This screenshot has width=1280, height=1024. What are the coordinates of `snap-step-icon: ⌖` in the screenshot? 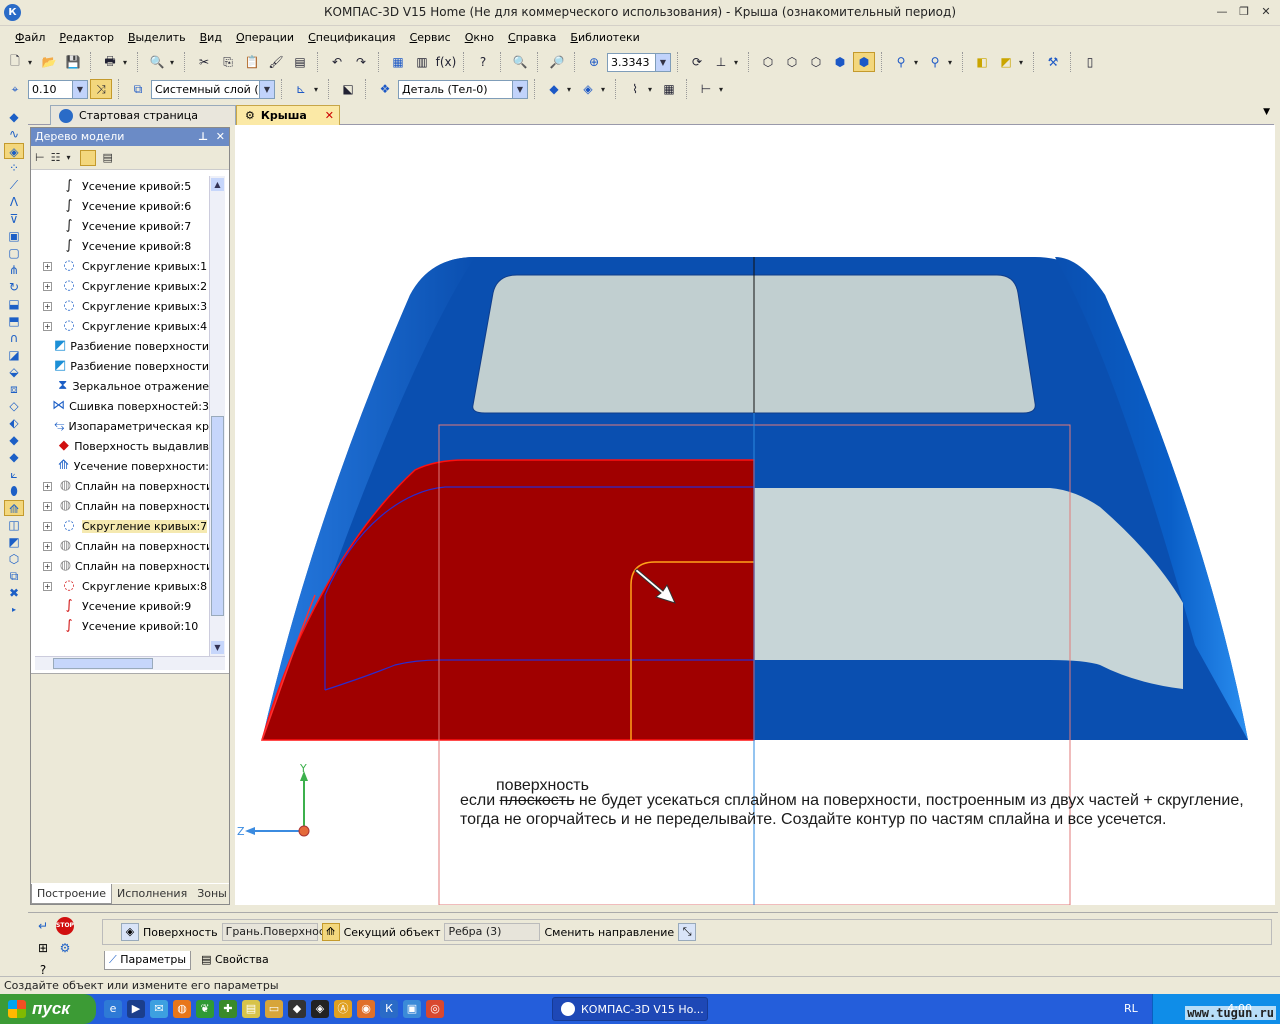 It's located at (15, 89).